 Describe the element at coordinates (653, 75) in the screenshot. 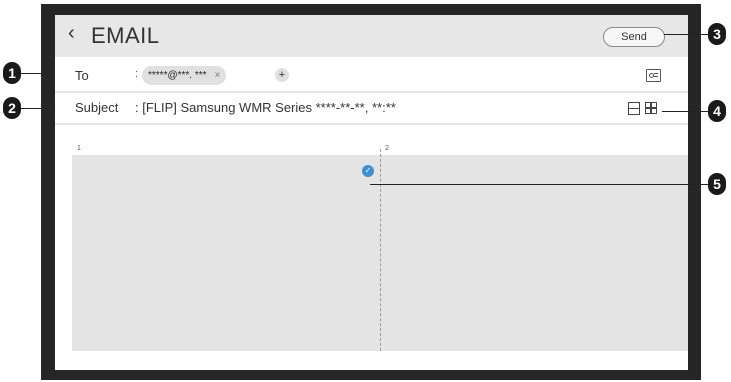

I see `contact-card-icon` at that location.